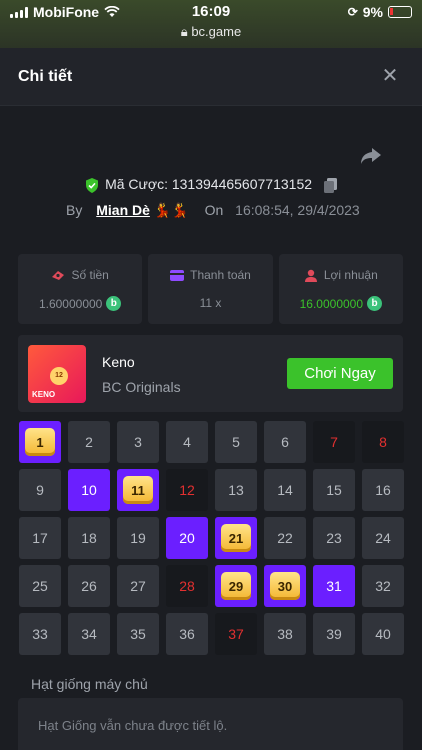  I want to click on keno-cell: 32, so click(383, 586).